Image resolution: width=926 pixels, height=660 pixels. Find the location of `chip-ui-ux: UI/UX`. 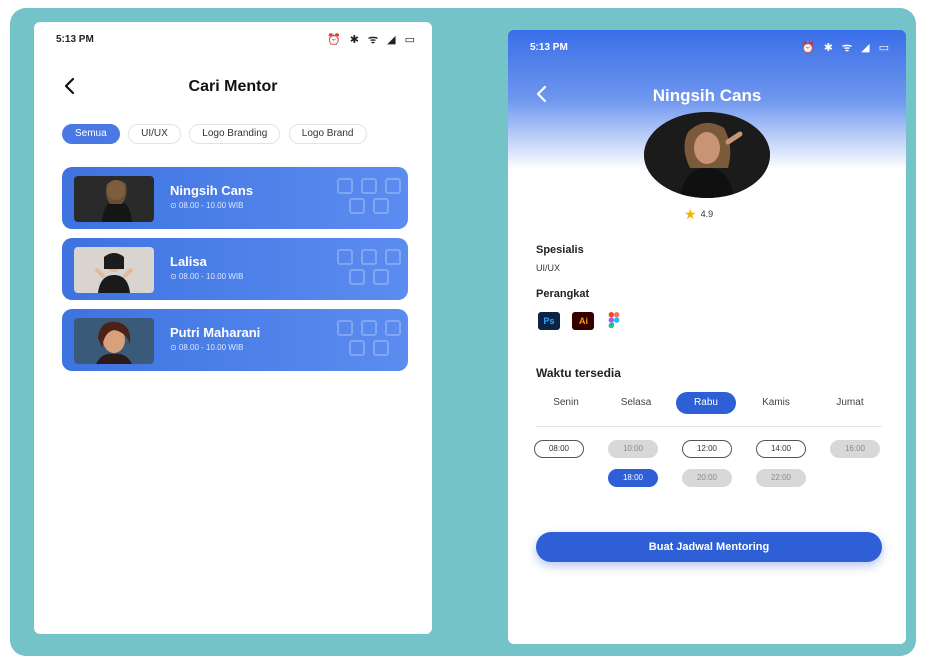

chip-ui-ux: UI/UX is located at coordinates (154, 134).